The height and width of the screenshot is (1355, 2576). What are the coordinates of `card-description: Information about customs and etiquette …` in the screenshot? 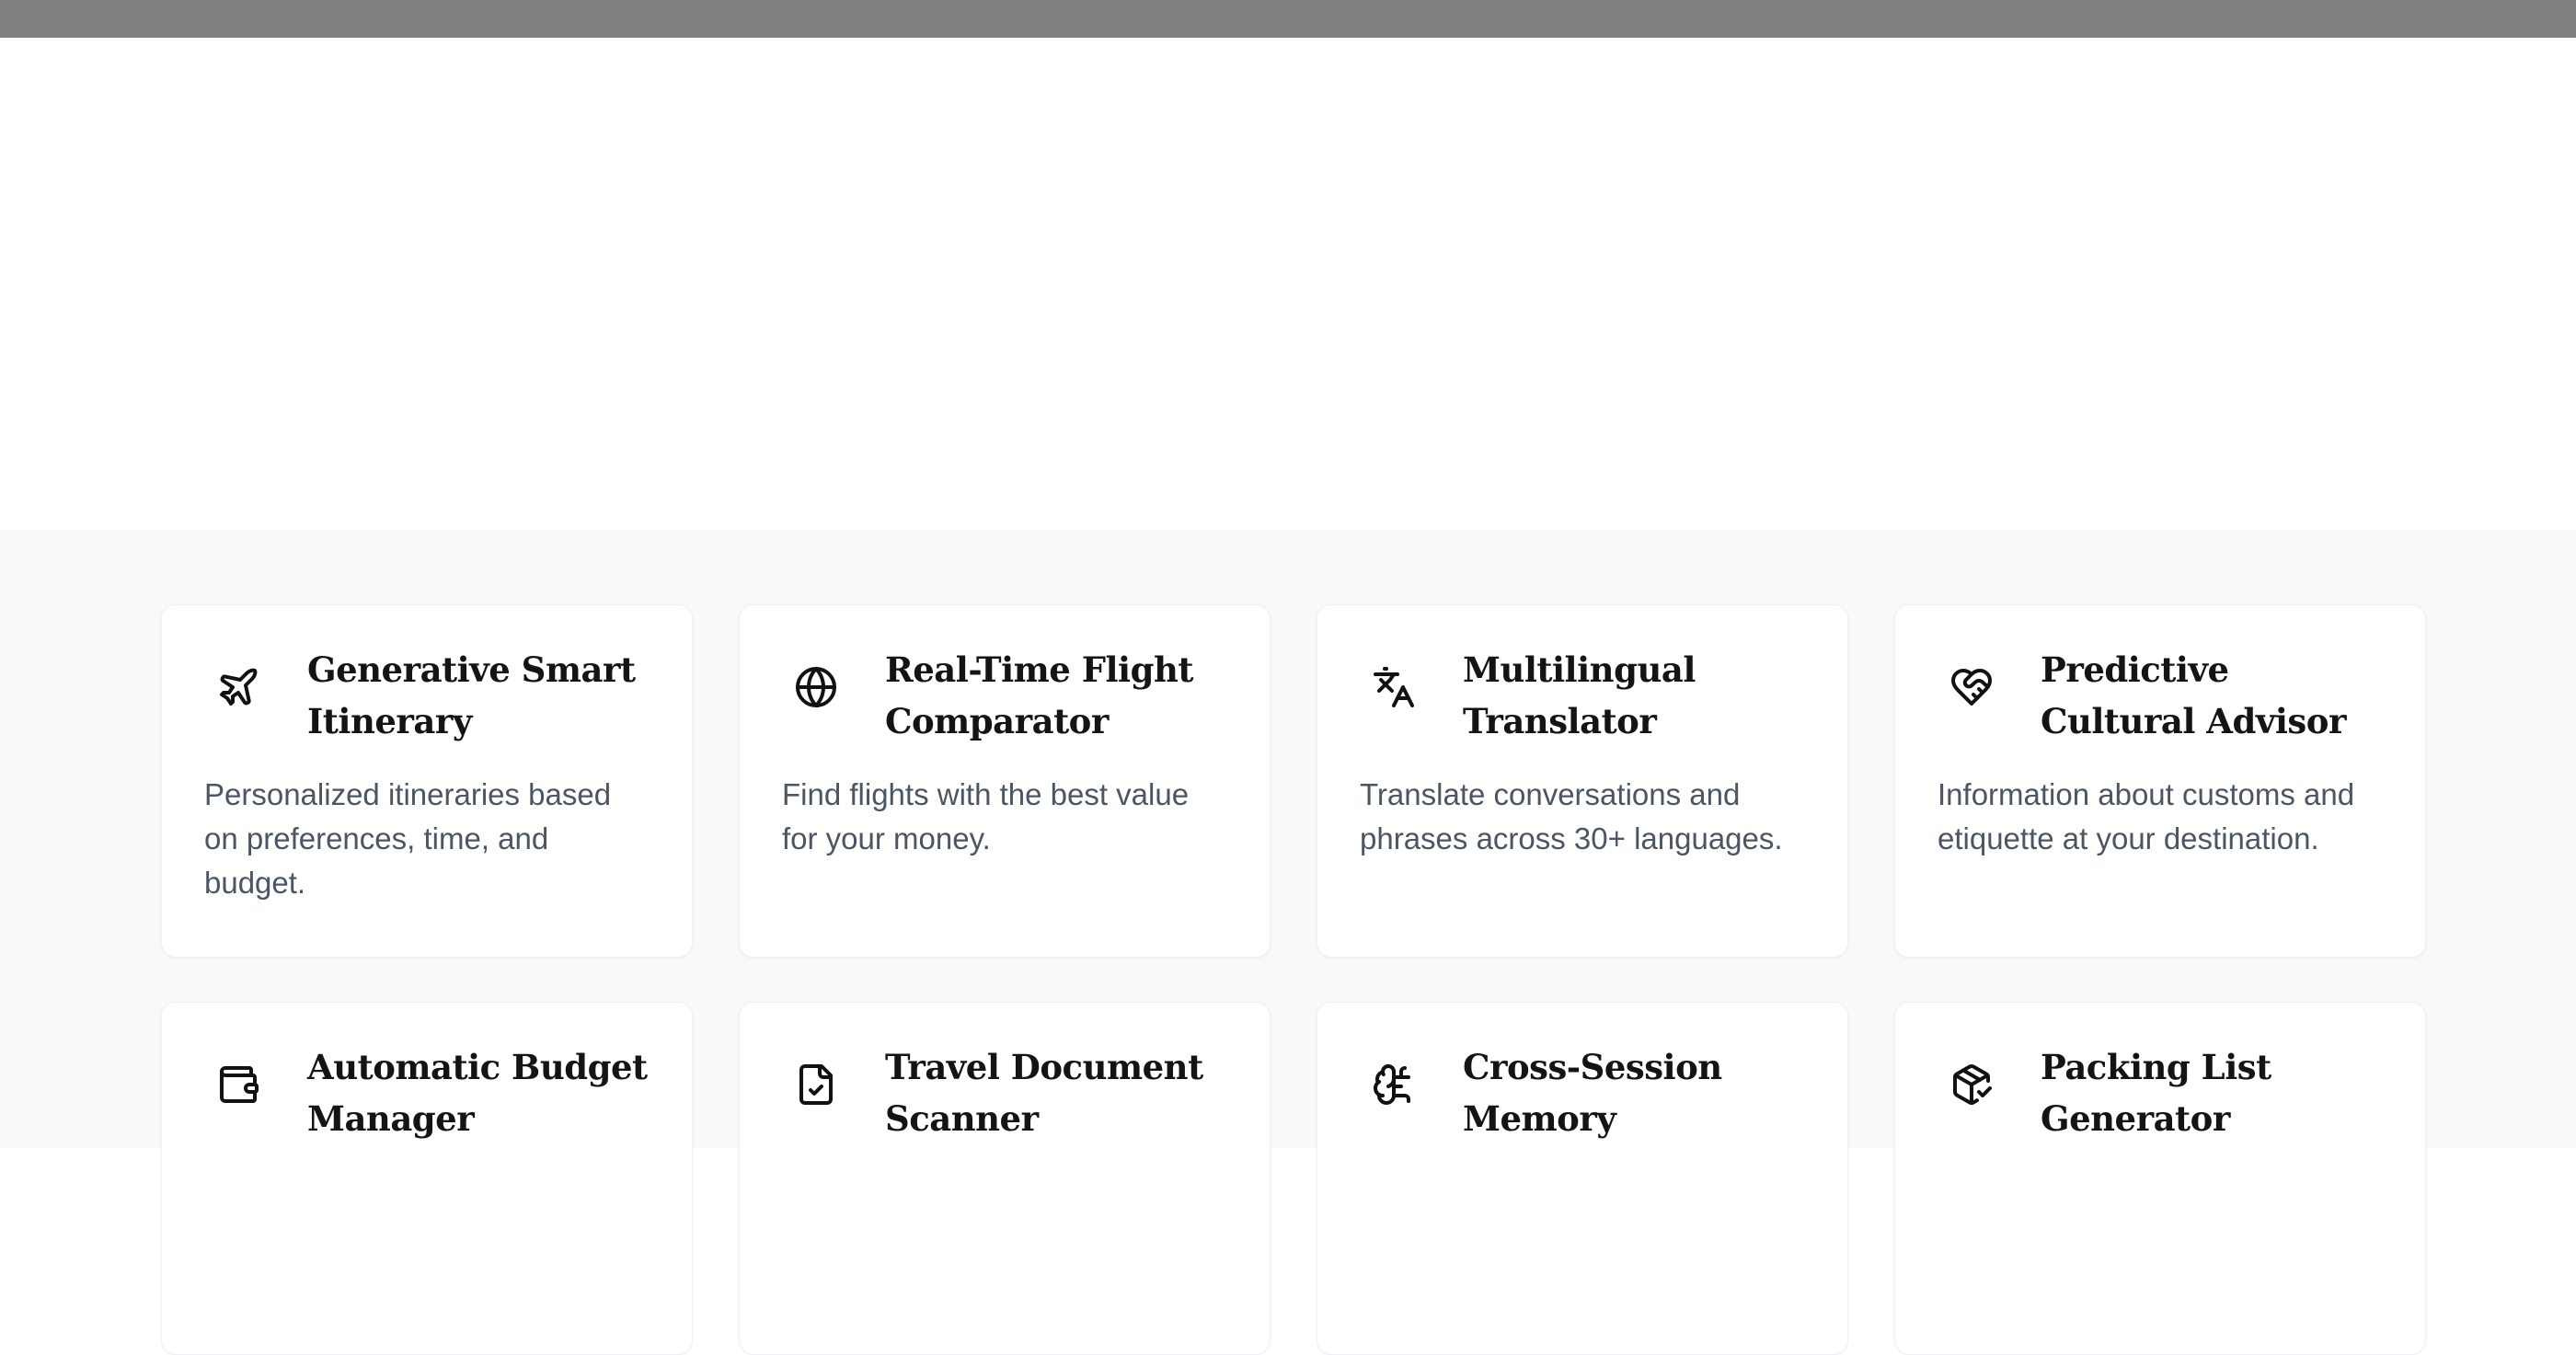 It's located at (2146, 816).